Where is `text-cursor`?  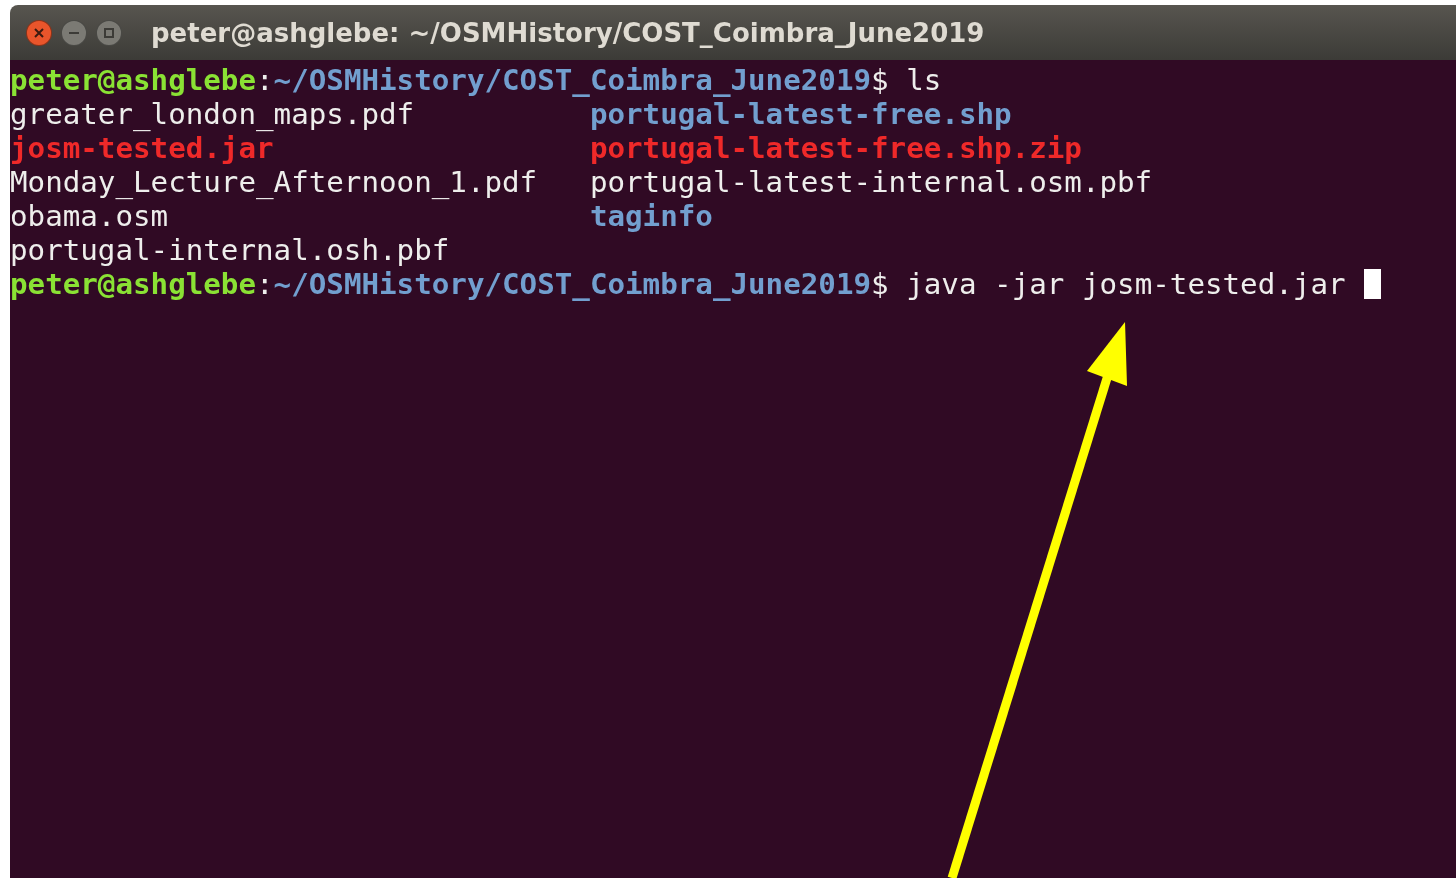
text-cursor is located at coordinates (1372, 284).